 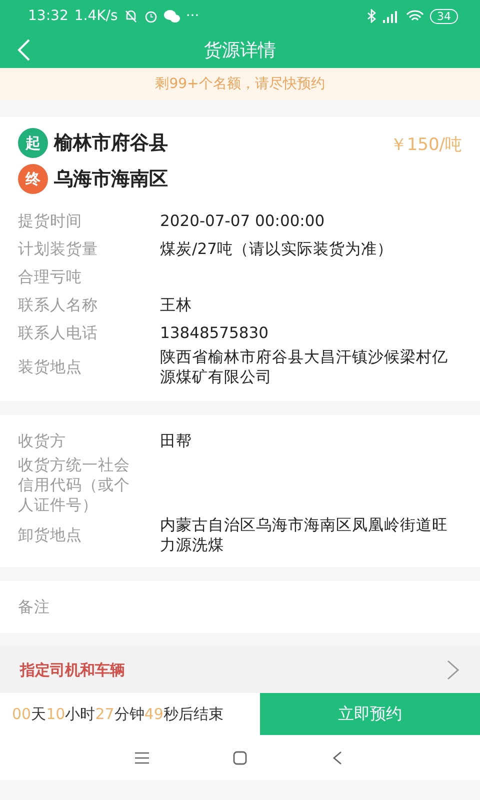 I want to click on quota-notice: 剩99+个名额，请尽快预约, so click(x=240, y=84).